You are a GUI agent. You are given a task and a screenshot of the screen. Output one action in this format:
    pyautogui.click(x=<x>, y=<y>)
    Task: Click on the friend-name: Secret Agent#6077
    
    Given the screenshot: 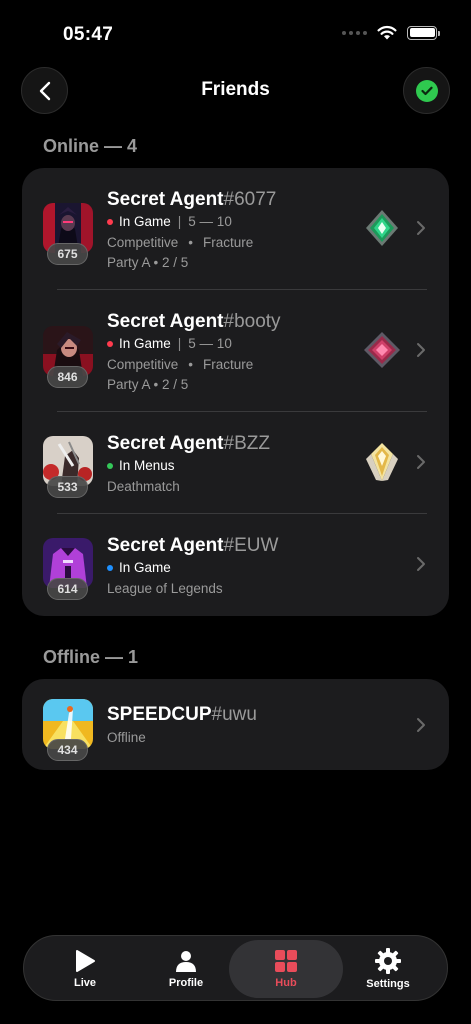 What is the action you would take?
    pyautogui.click(x=191, y=200)
    